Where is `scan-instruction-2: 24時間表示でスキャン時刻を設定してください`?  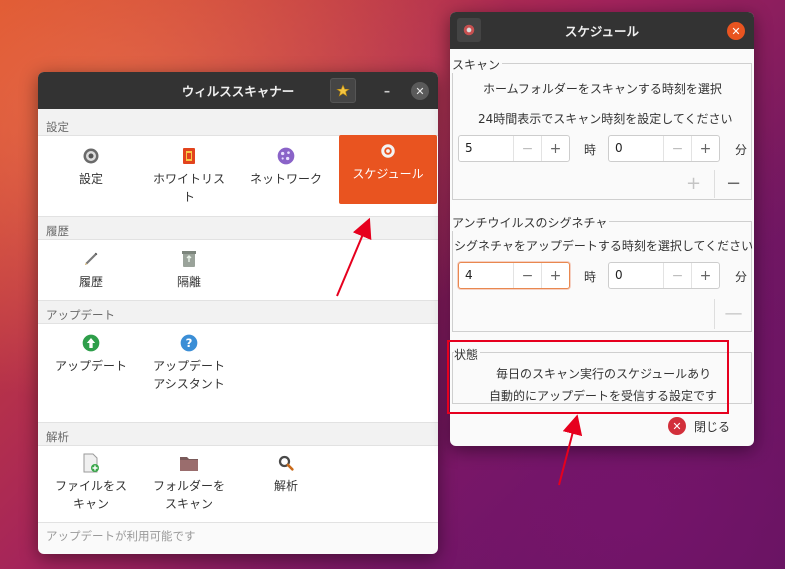
scan-instruction-2: 24時間表示でスキャン時刻を設定してください is located at coordinates (605, 119).